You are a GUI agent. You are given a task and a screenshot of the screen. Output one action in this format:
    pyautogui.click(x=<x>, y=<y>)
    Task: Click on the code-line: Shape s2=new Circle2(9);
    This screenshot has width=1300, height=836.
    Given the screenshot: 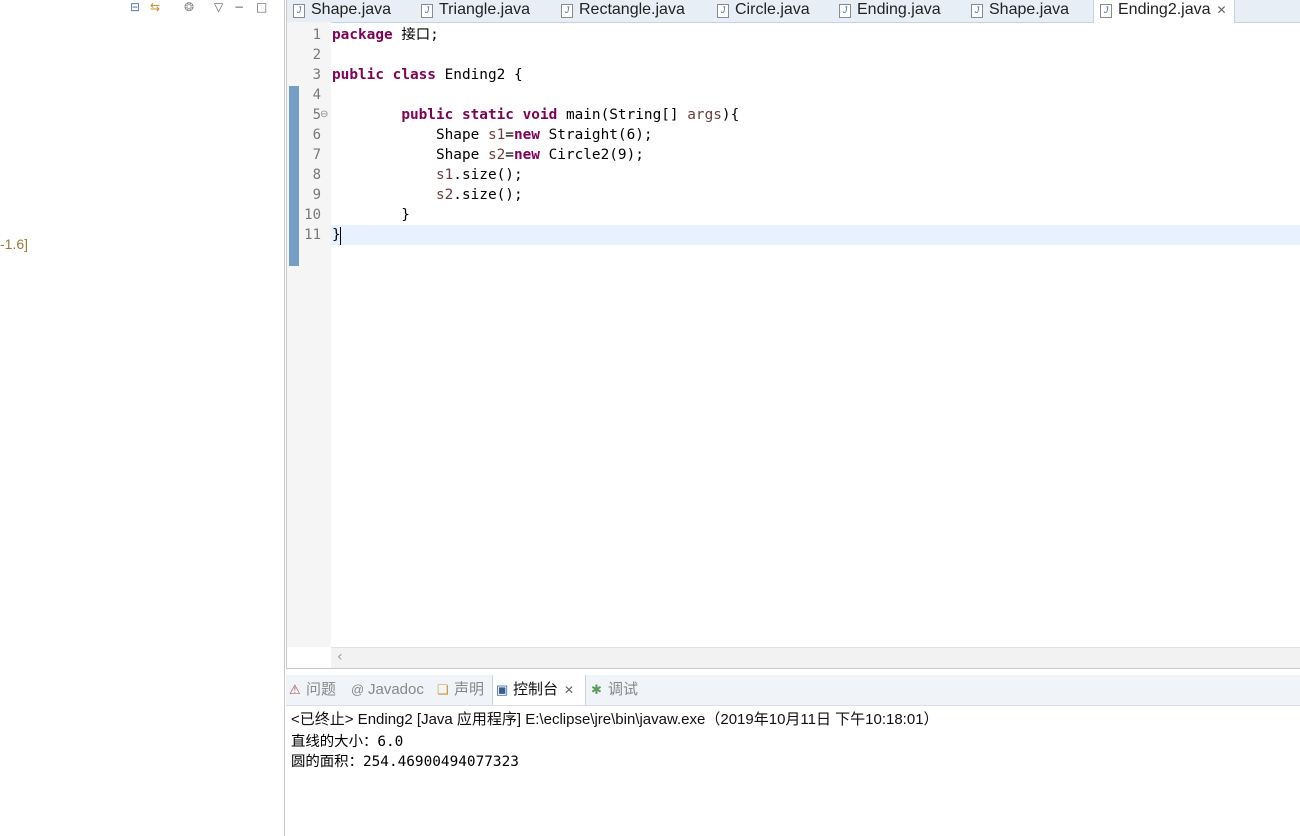 What is the action you would take?
    pyautogui.click(x=488, y=155)
    